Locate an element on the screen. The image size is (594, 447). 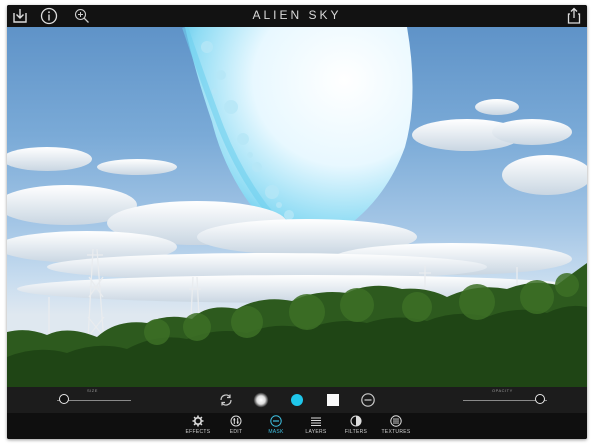
color-swatch-icon is located at coordinates (297, 400).